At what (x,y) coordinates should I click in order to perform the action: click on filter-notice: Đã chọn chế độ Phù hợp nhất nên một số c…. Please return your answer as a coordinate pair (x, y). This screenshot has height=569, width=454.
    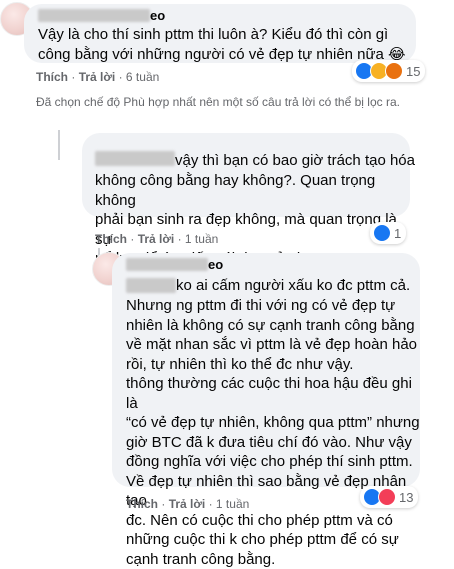
    Looking at the image, I should click on (218, 102).